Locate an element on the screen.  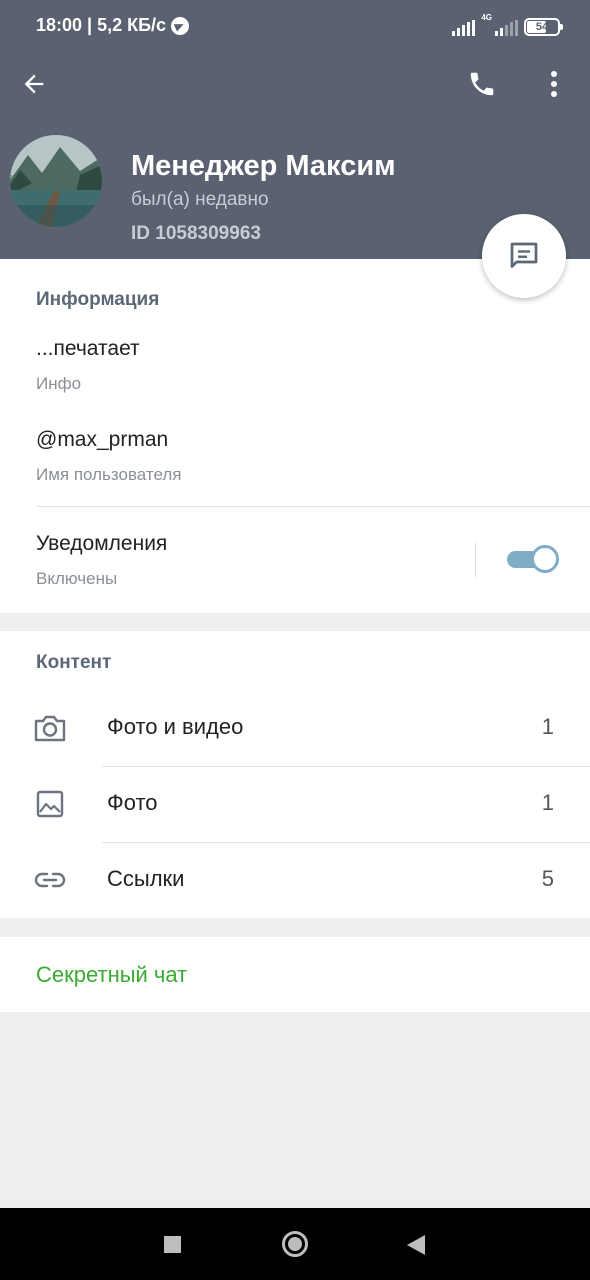
image-icon is located at coordinates (50, 804).